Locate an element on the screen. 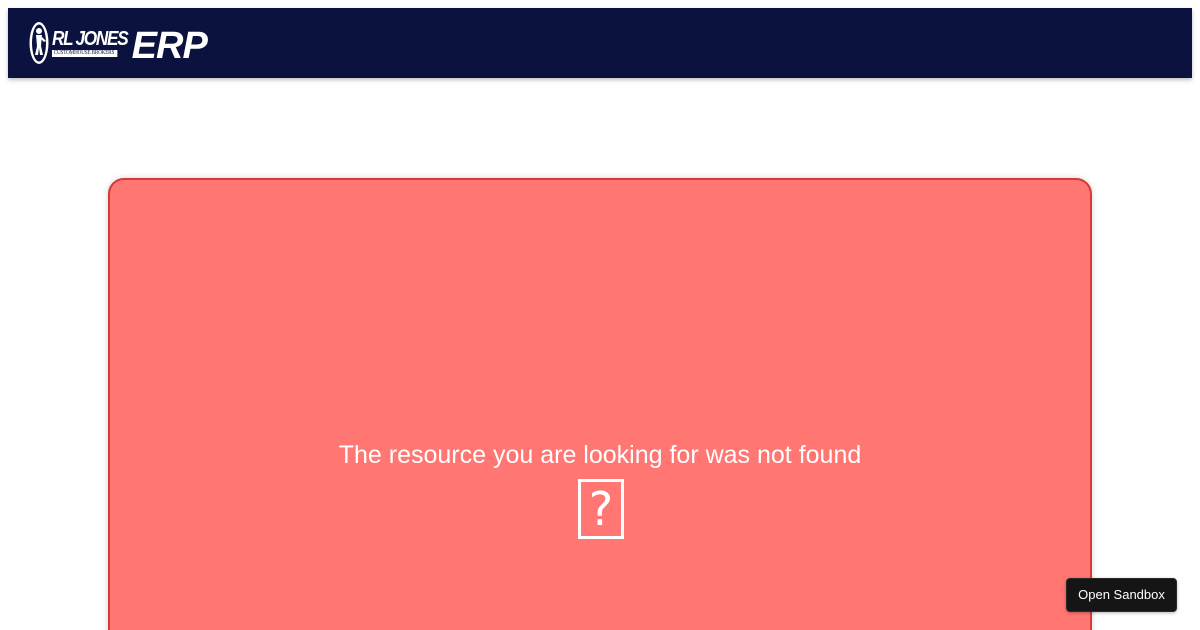 The image size is (1200, 630). open-sandbox-button: Open Sandbox is located at coordinates (1121, 595).